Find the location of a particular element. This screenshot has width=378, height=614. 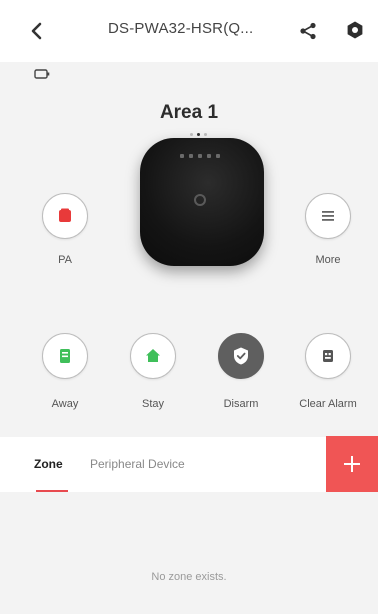

alarm-clear-icon is located at coordinates (328, 356).